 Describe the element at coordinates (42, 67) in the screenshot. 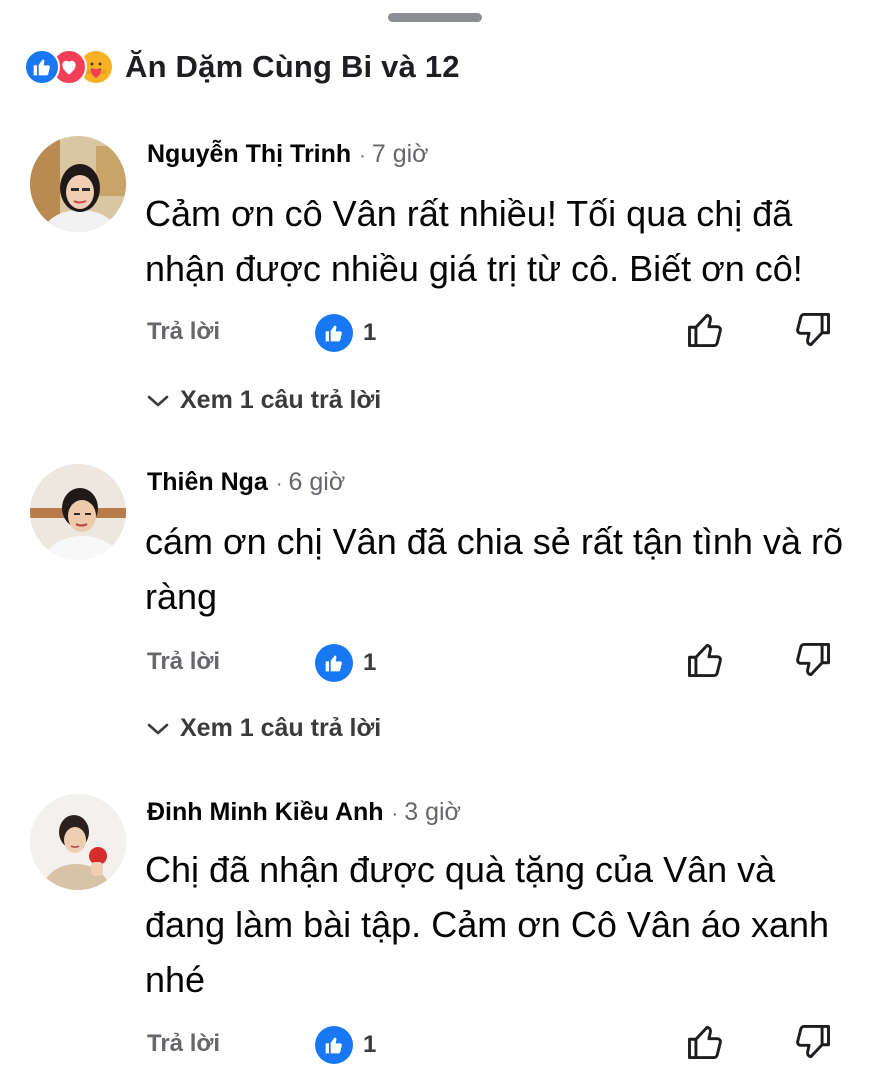

I see `like-icon` at that location.